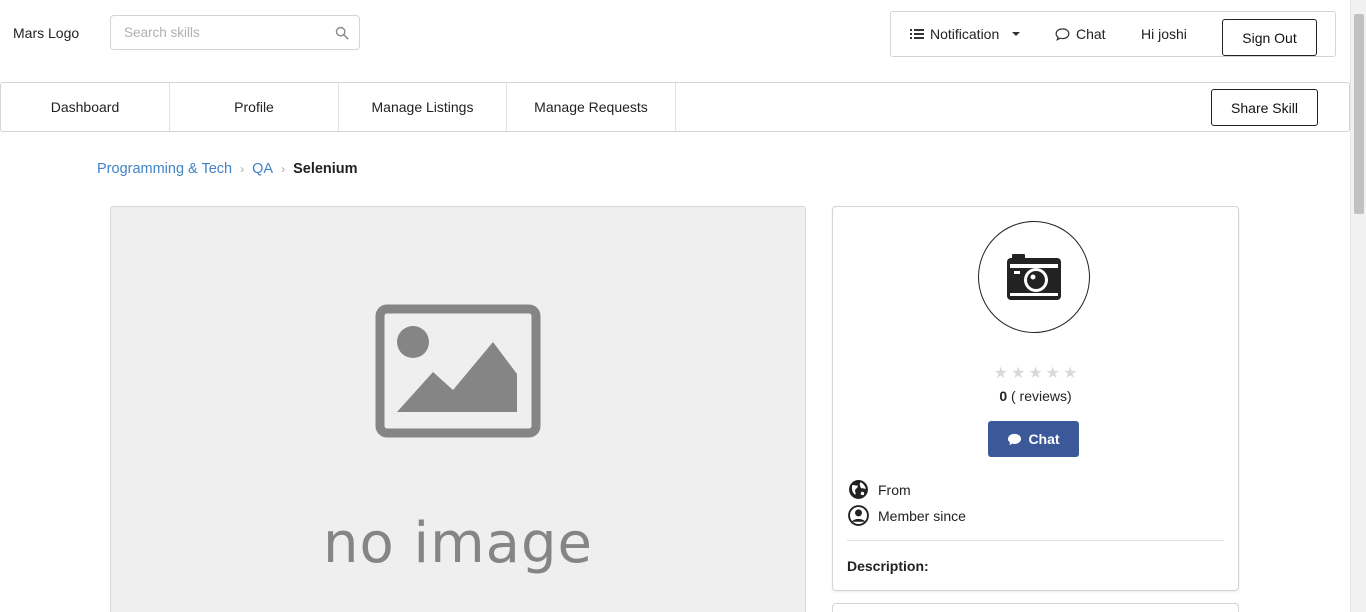 The height and width of the screenshot is (612, 1366). What do you see at coordinates (1044, 439) in the screenshot?
I see `chat-button-label: Chat` at bounding box center [1044, 439].